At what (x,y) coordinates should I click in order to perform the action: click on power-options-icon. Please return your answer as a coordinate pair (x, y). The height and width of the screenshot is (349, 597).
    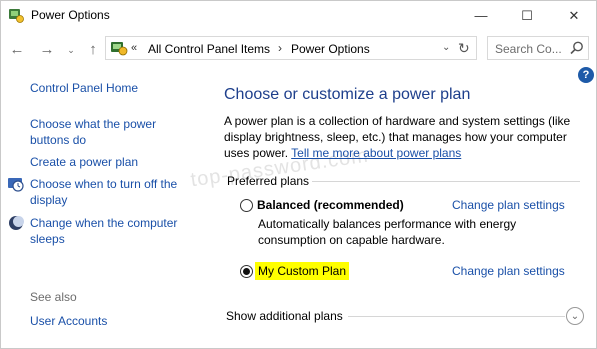
    Looking at the image, I should click on (16, 16).